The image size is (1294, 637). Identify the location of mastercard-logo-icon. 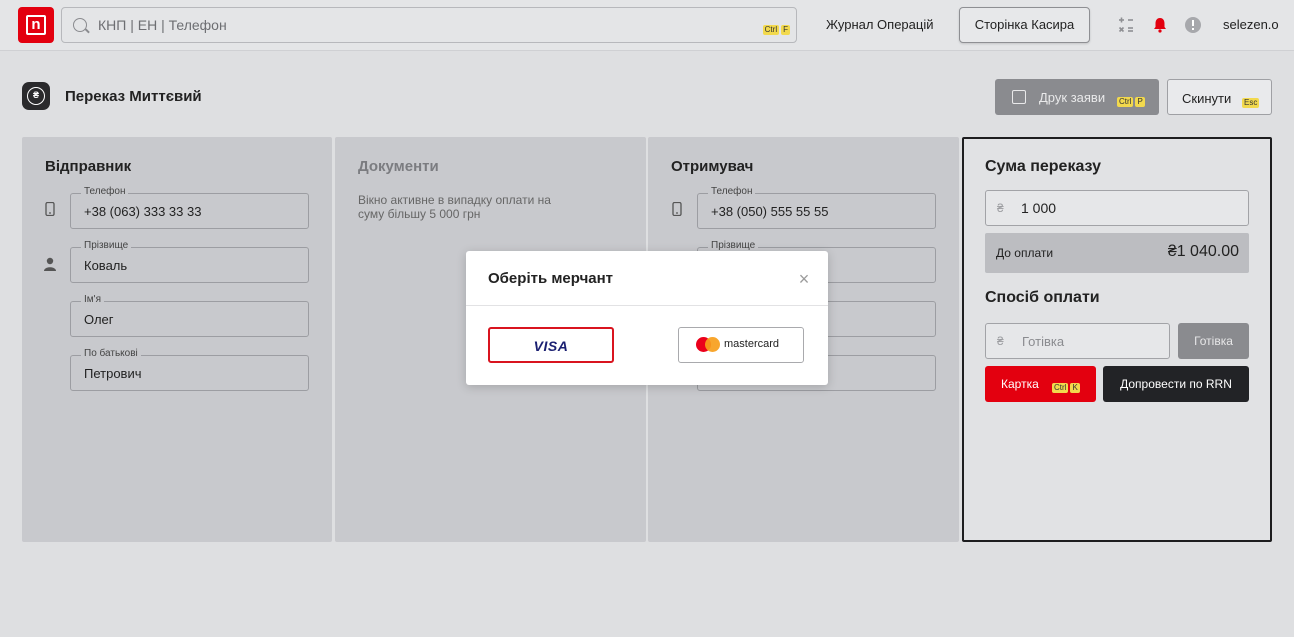
(708, 345).